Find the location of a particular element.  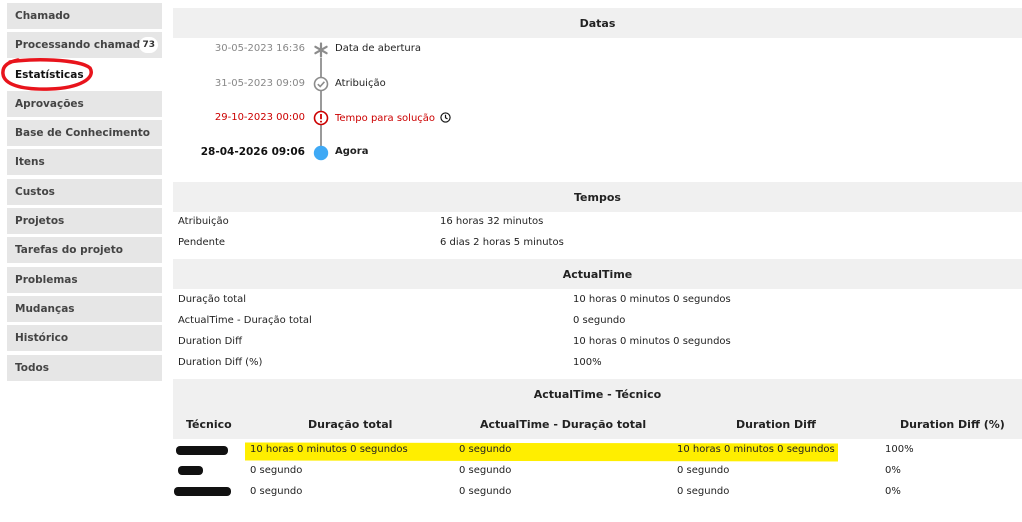

timeline-date: 31-05-2023 09:09 is located at coordinates (259, 83).